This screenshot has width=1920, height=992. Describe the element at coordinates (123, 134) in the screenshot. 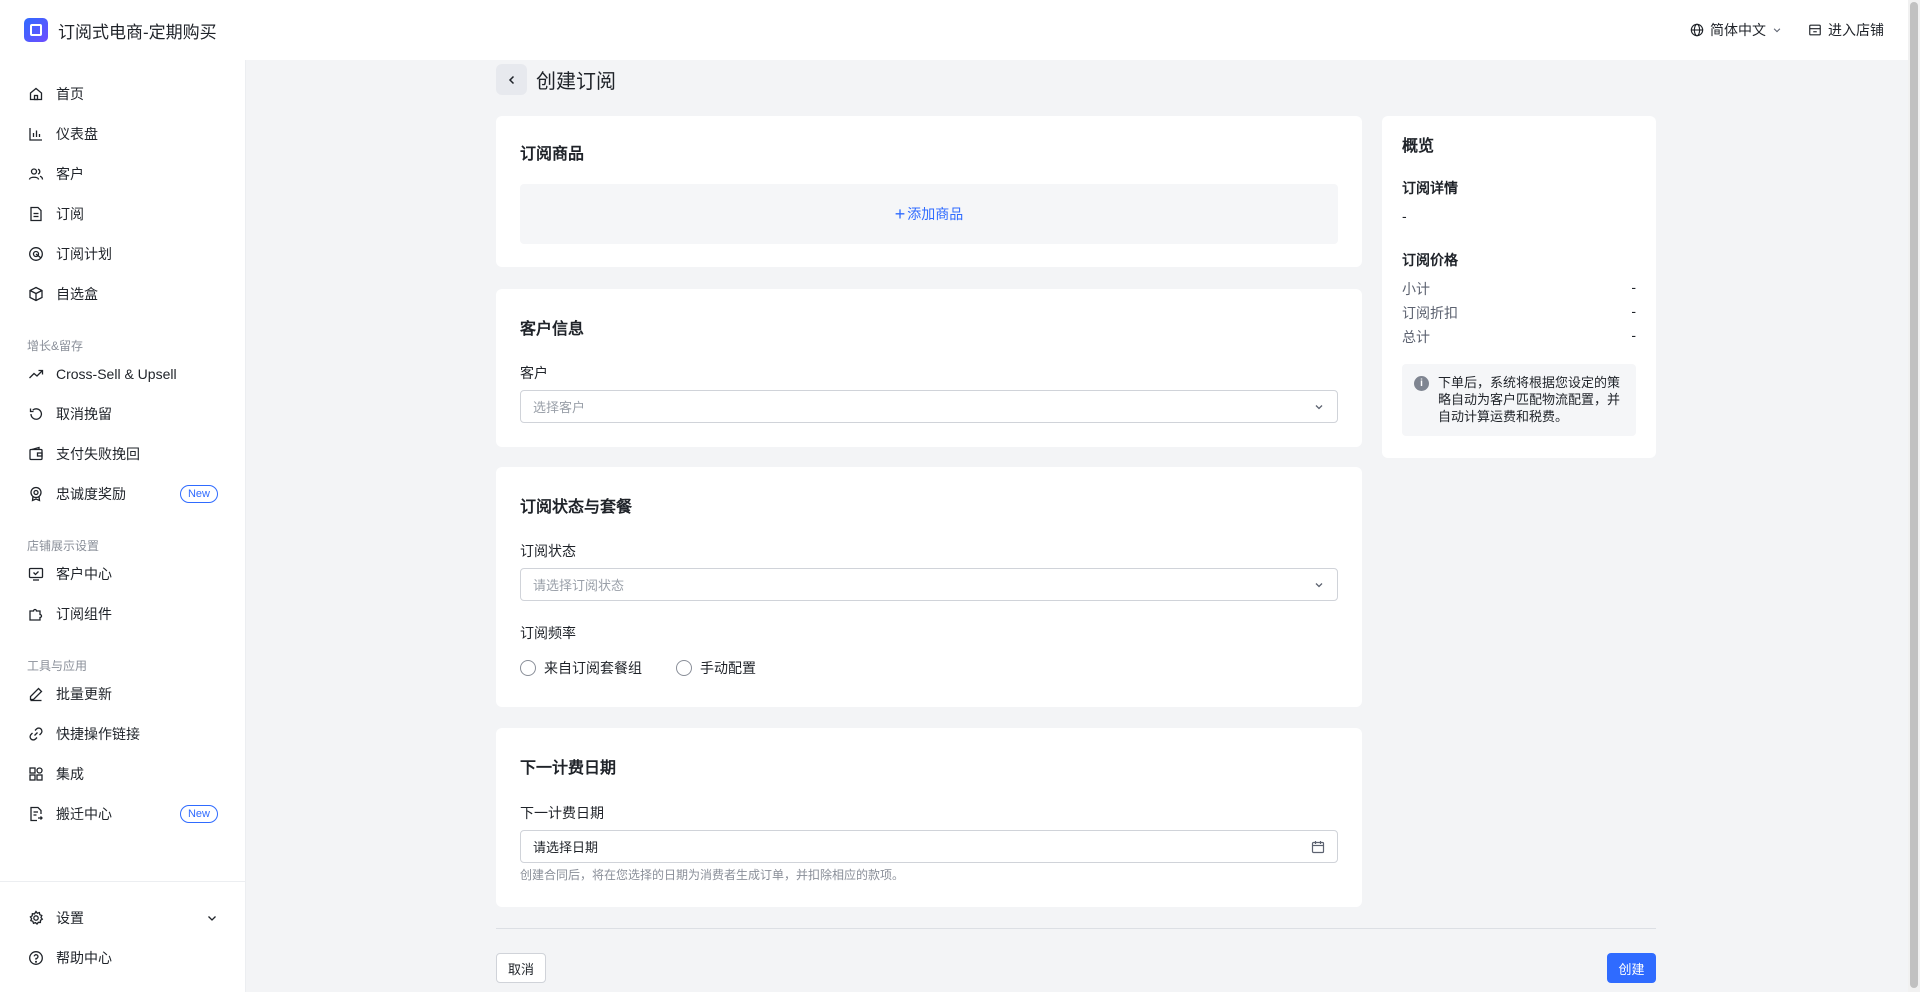

I see `sidebar-item-dashboard: 仪表盘` at that location.